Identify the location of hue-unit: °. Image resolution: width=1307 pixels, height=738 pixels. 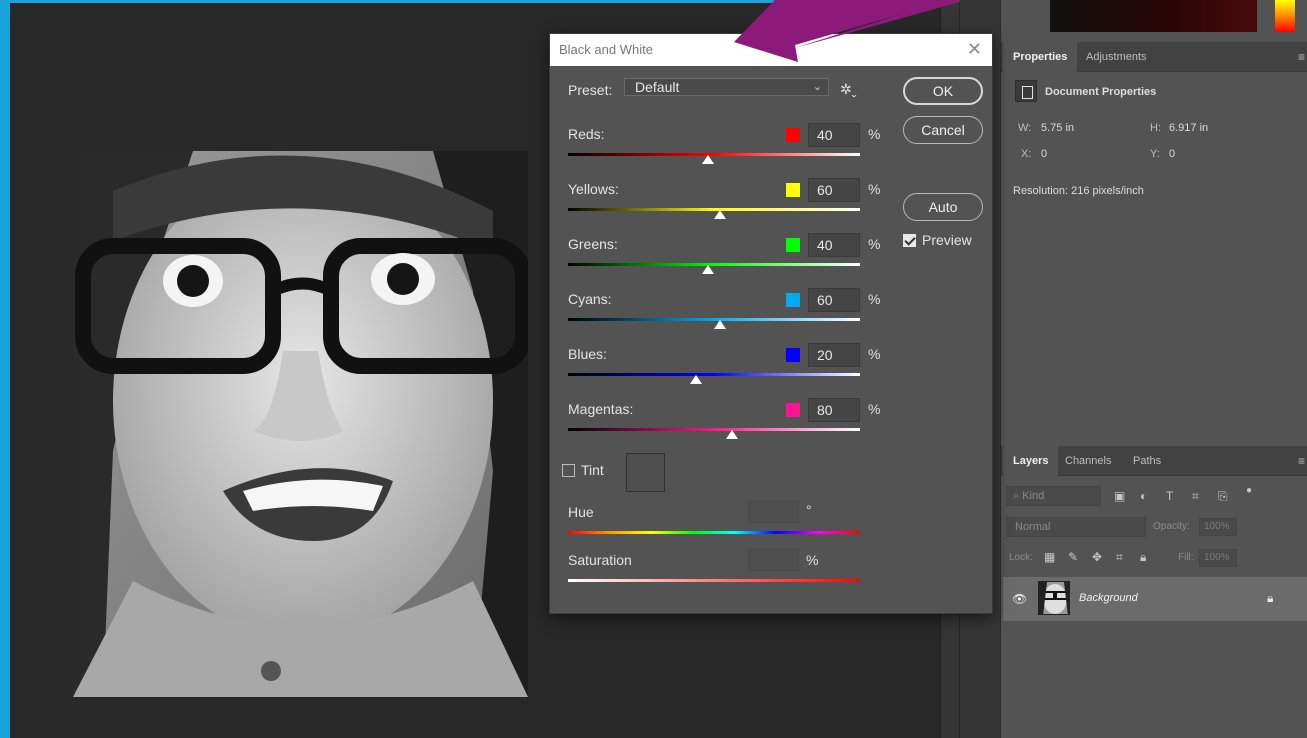
(809, 510).